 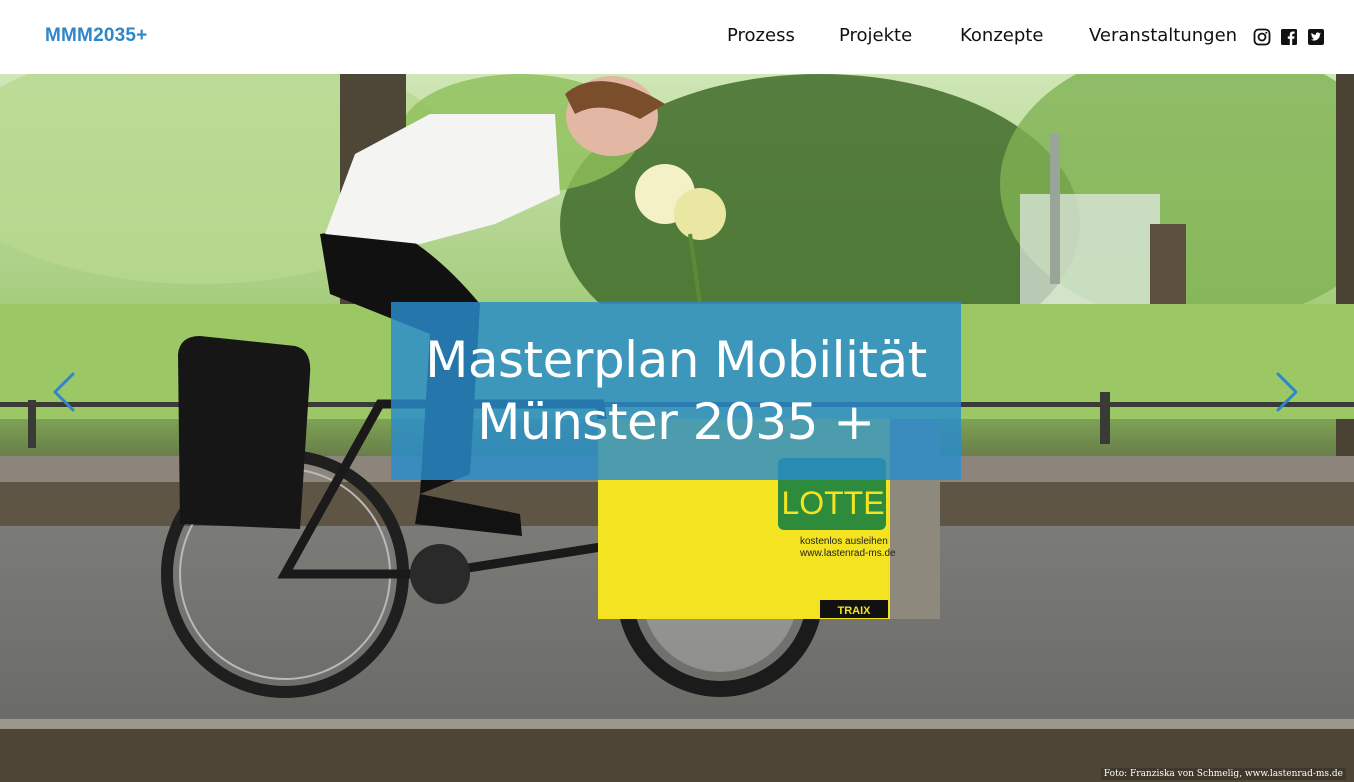 What do you see at coordinates (1262, 37) in the screenshot?
I see `instagram-icon` at bounding box center [1262, 37].